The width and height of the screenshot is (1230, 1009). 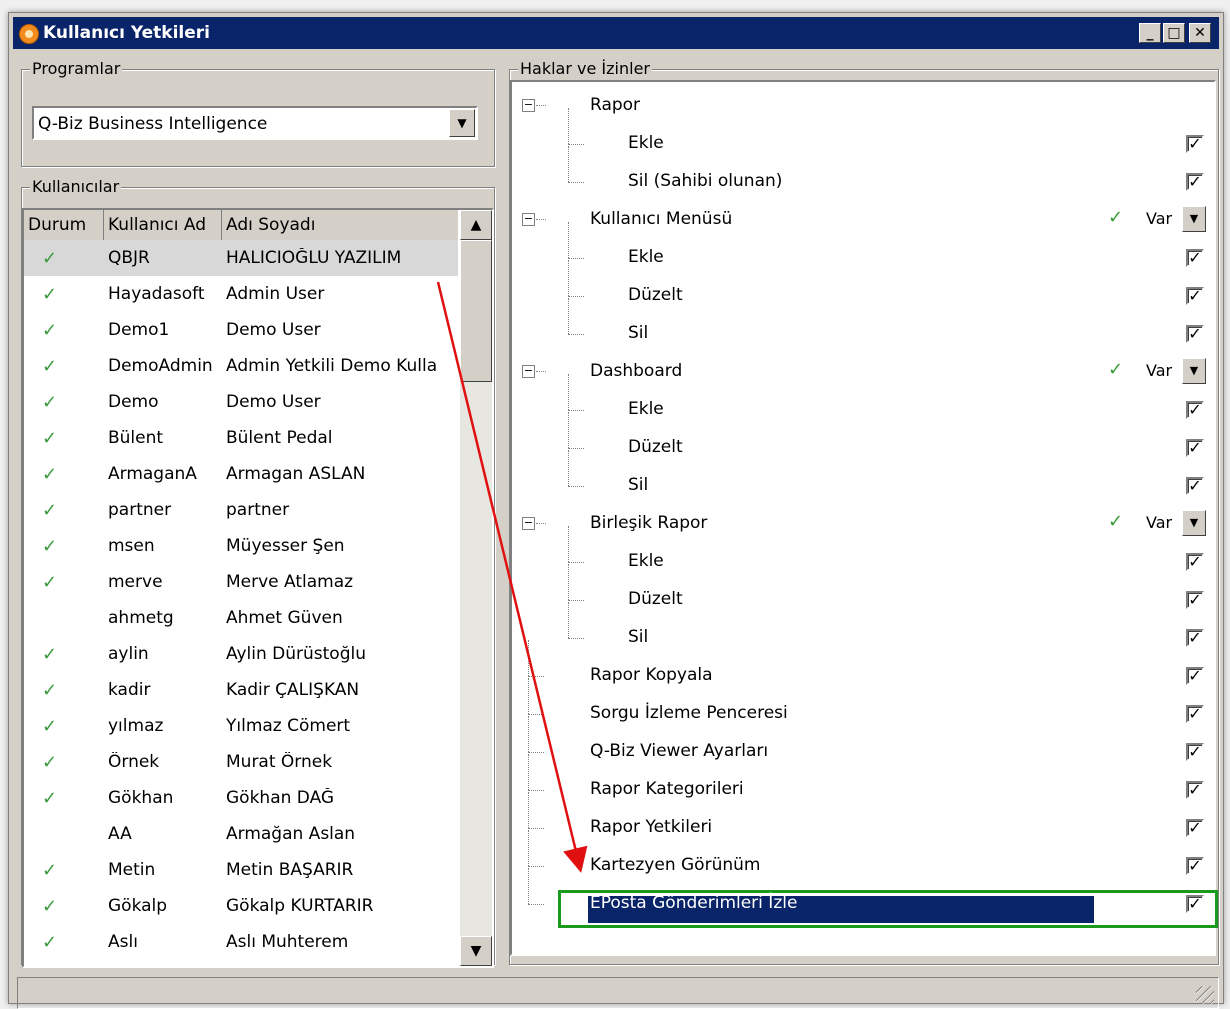 I want to click on status-check-icon: ✓, so click(x=50, y=258).